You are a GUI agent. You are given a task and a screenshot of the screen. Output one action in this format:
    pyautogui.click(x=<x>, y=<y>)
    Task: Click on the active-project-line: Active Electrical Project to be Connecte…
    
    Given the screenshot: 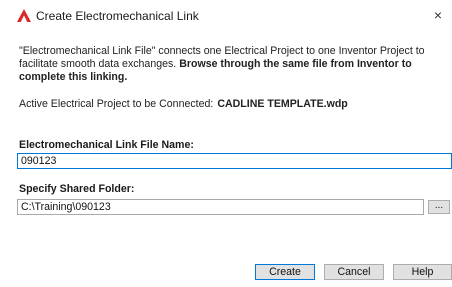 What is the action you would take?
    pyautogui.click(x=183, y=104)
    